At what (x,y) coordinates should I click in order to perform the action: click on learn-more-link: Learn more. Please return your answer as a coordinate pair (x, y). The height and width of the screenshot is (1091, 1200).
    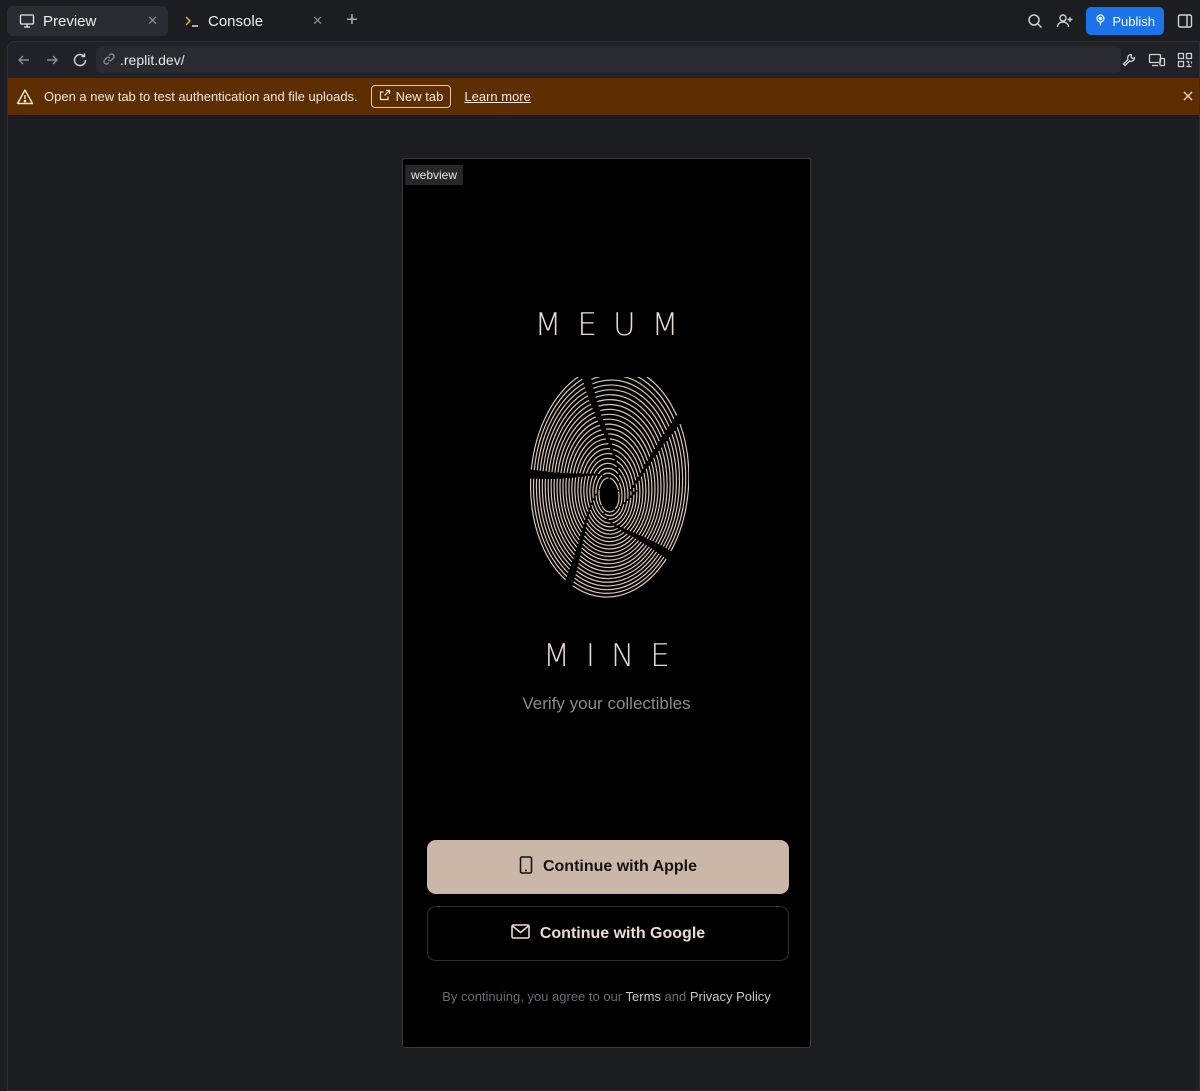
    Looking at the image, I should click on (497, 96).